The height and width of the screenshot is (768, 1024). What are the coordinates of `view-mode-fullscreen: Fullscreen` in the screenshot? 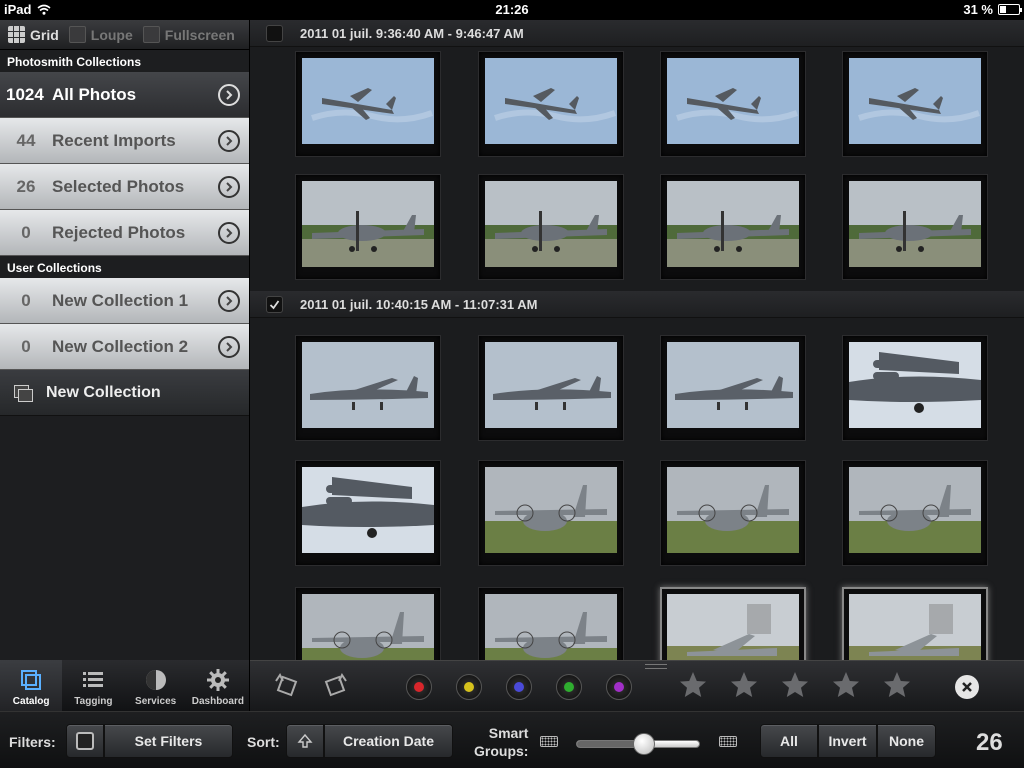 It's located at (188, 34).